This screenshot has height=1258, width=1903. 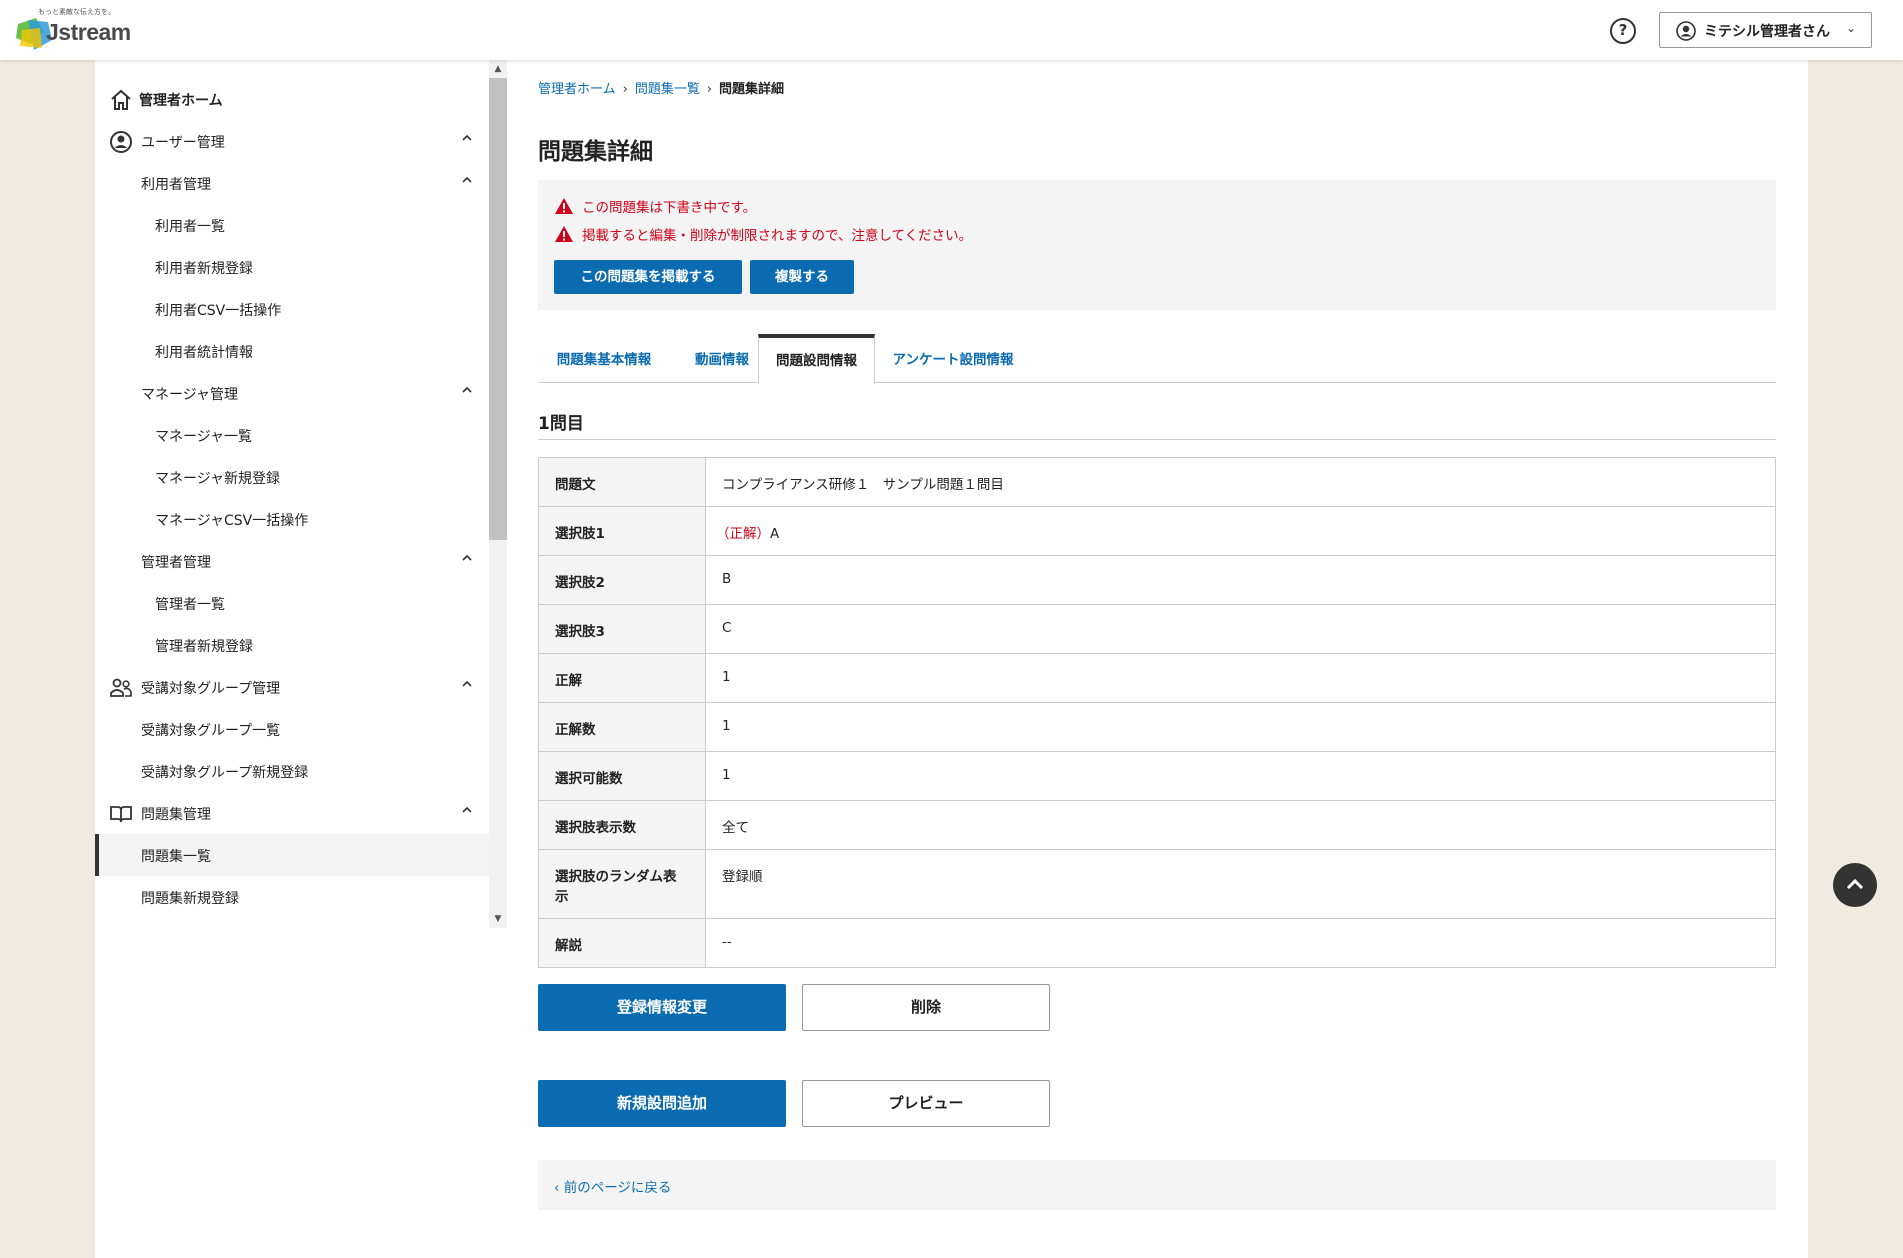 What do you see at coordinates (181, 101) in the screenshot?
I see `sidebar-item-label: 管理者ホーム` at bounding box center [181, 101].